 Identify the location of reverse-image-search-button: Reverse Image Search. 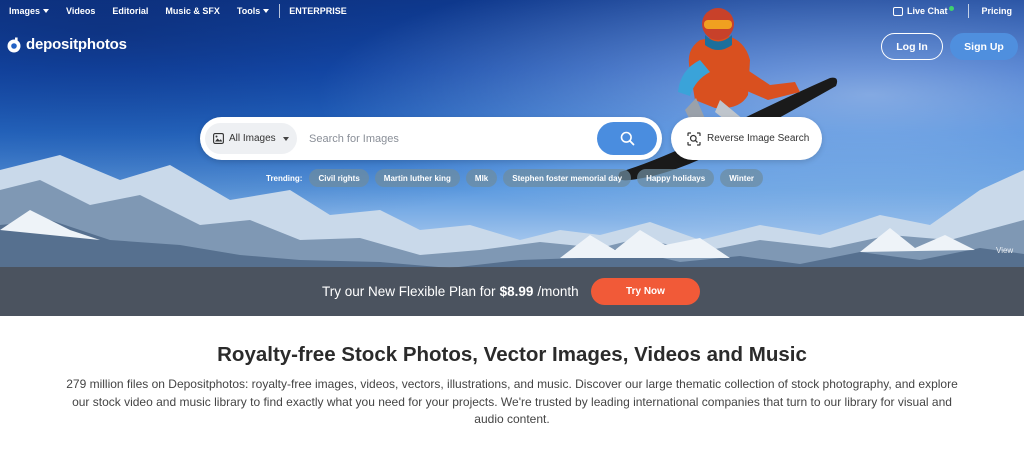
(746, 138).